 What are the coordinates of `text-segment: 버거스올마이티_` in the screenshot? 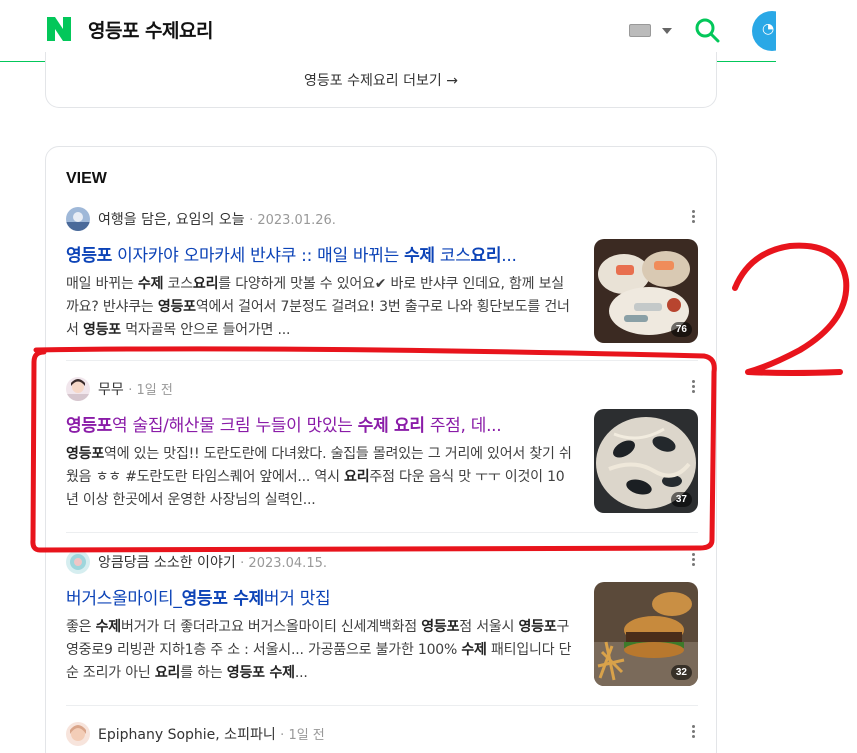 It's located at (124, 599).